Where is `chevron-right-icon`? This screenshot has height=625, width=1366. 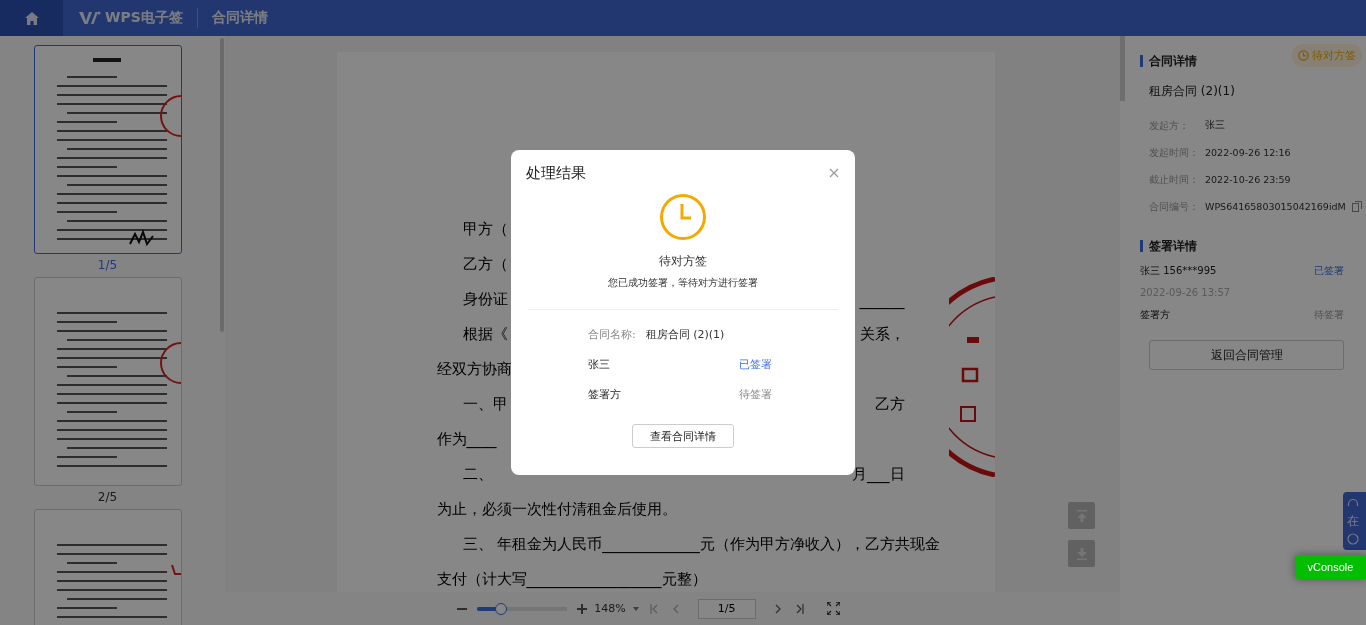
chevron-right-icon is located at coordinates (777, 608).